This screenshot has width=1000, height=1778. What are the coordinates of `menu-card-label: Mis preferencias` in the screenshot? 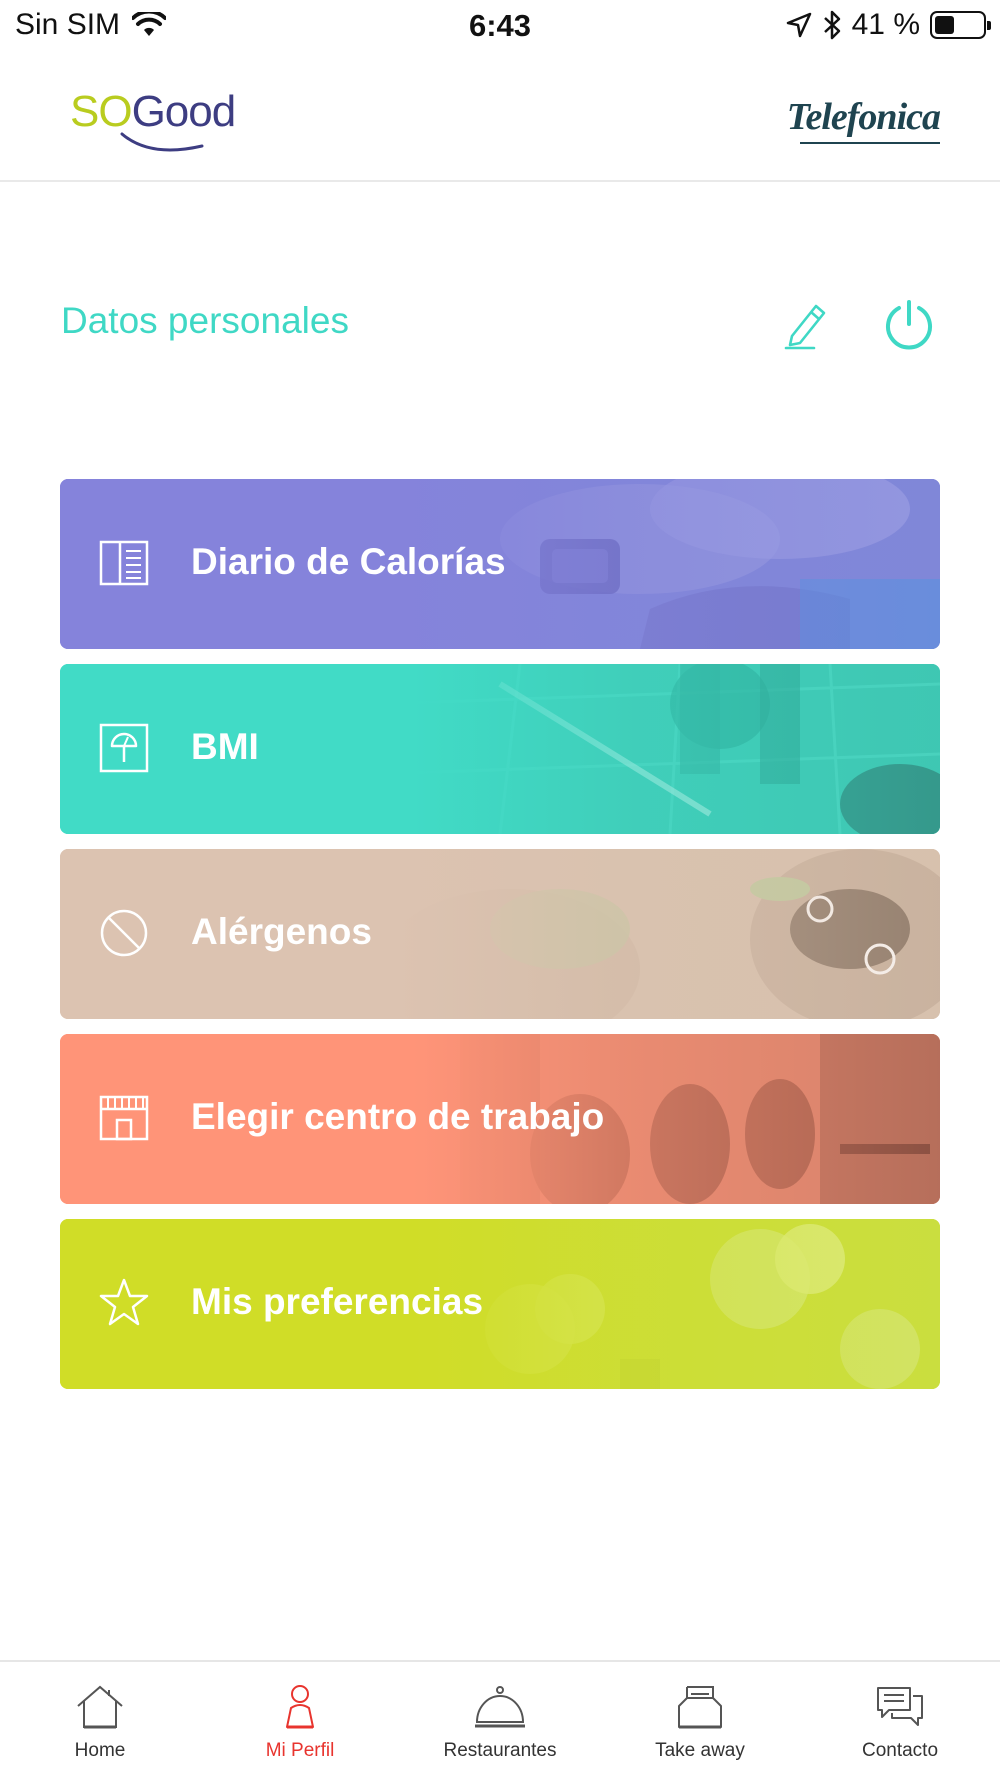 It's located at (337, 1301).